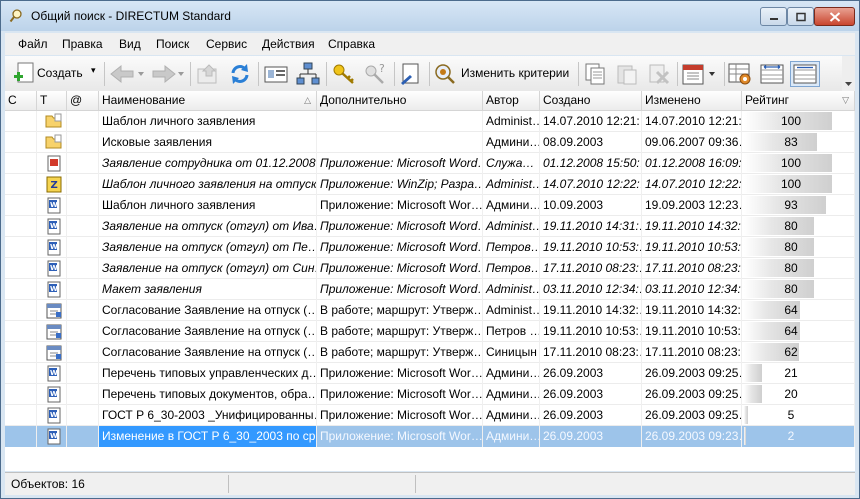  Describe the element at coordinates (93, 70) in the screenshot. I see `chevron-down-icon: ▾` at that location.